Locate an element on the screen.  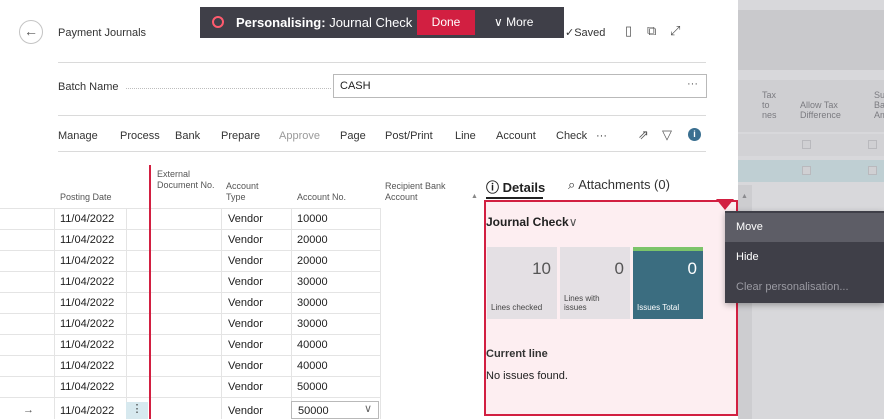
share-icon: ⇗ is located at coordinates (643, 135).